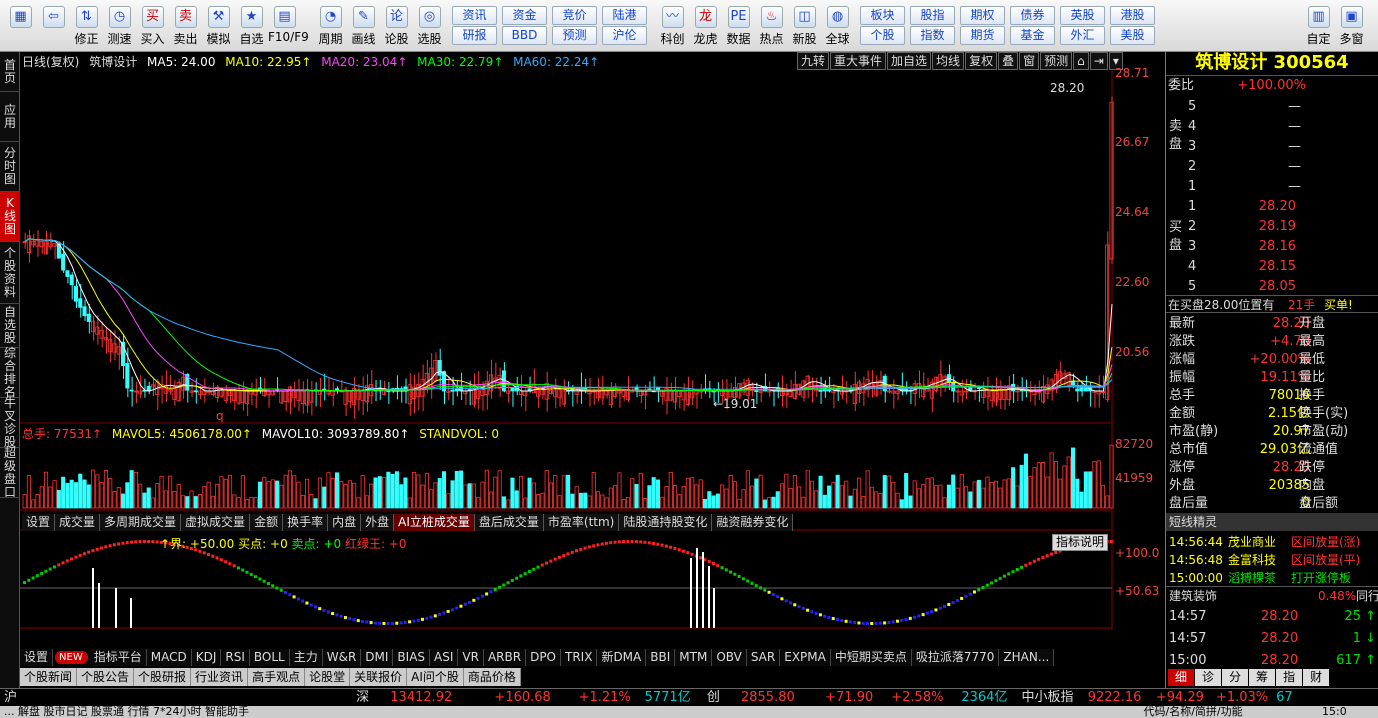 This screenshot has height=718, width=1378. I want to click on news-tab: 高手观点, so click(277, 677).